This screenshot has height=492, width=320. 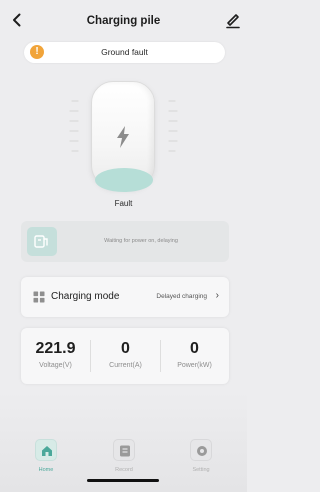 I want to click on alert-text: Ground fault, so click(x=124, y=52).